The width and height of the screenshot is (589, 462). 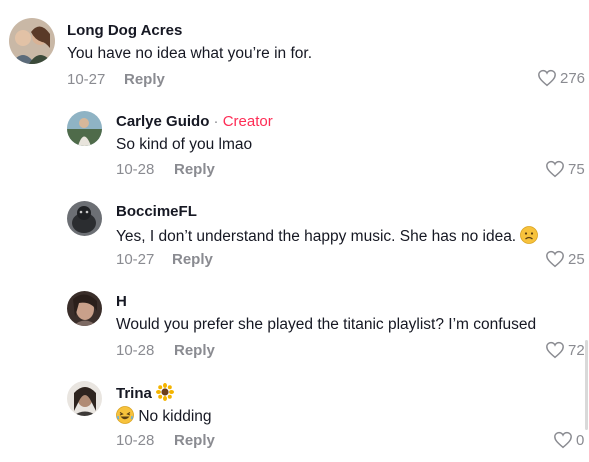 I want to click on like-button: 72, so click(x=565, y=350).